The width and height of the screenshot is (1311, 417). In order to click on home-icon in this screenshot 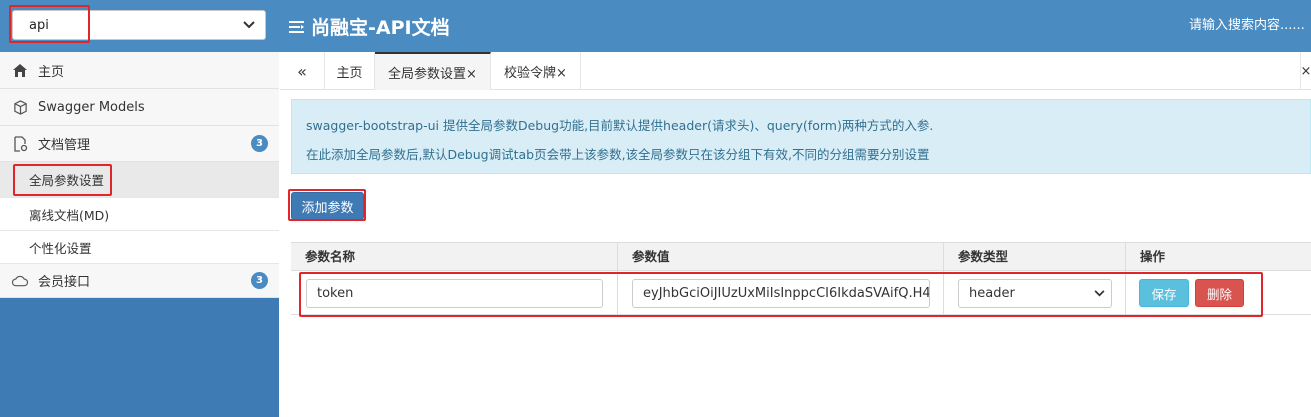, I will do `click(20, 70)`.